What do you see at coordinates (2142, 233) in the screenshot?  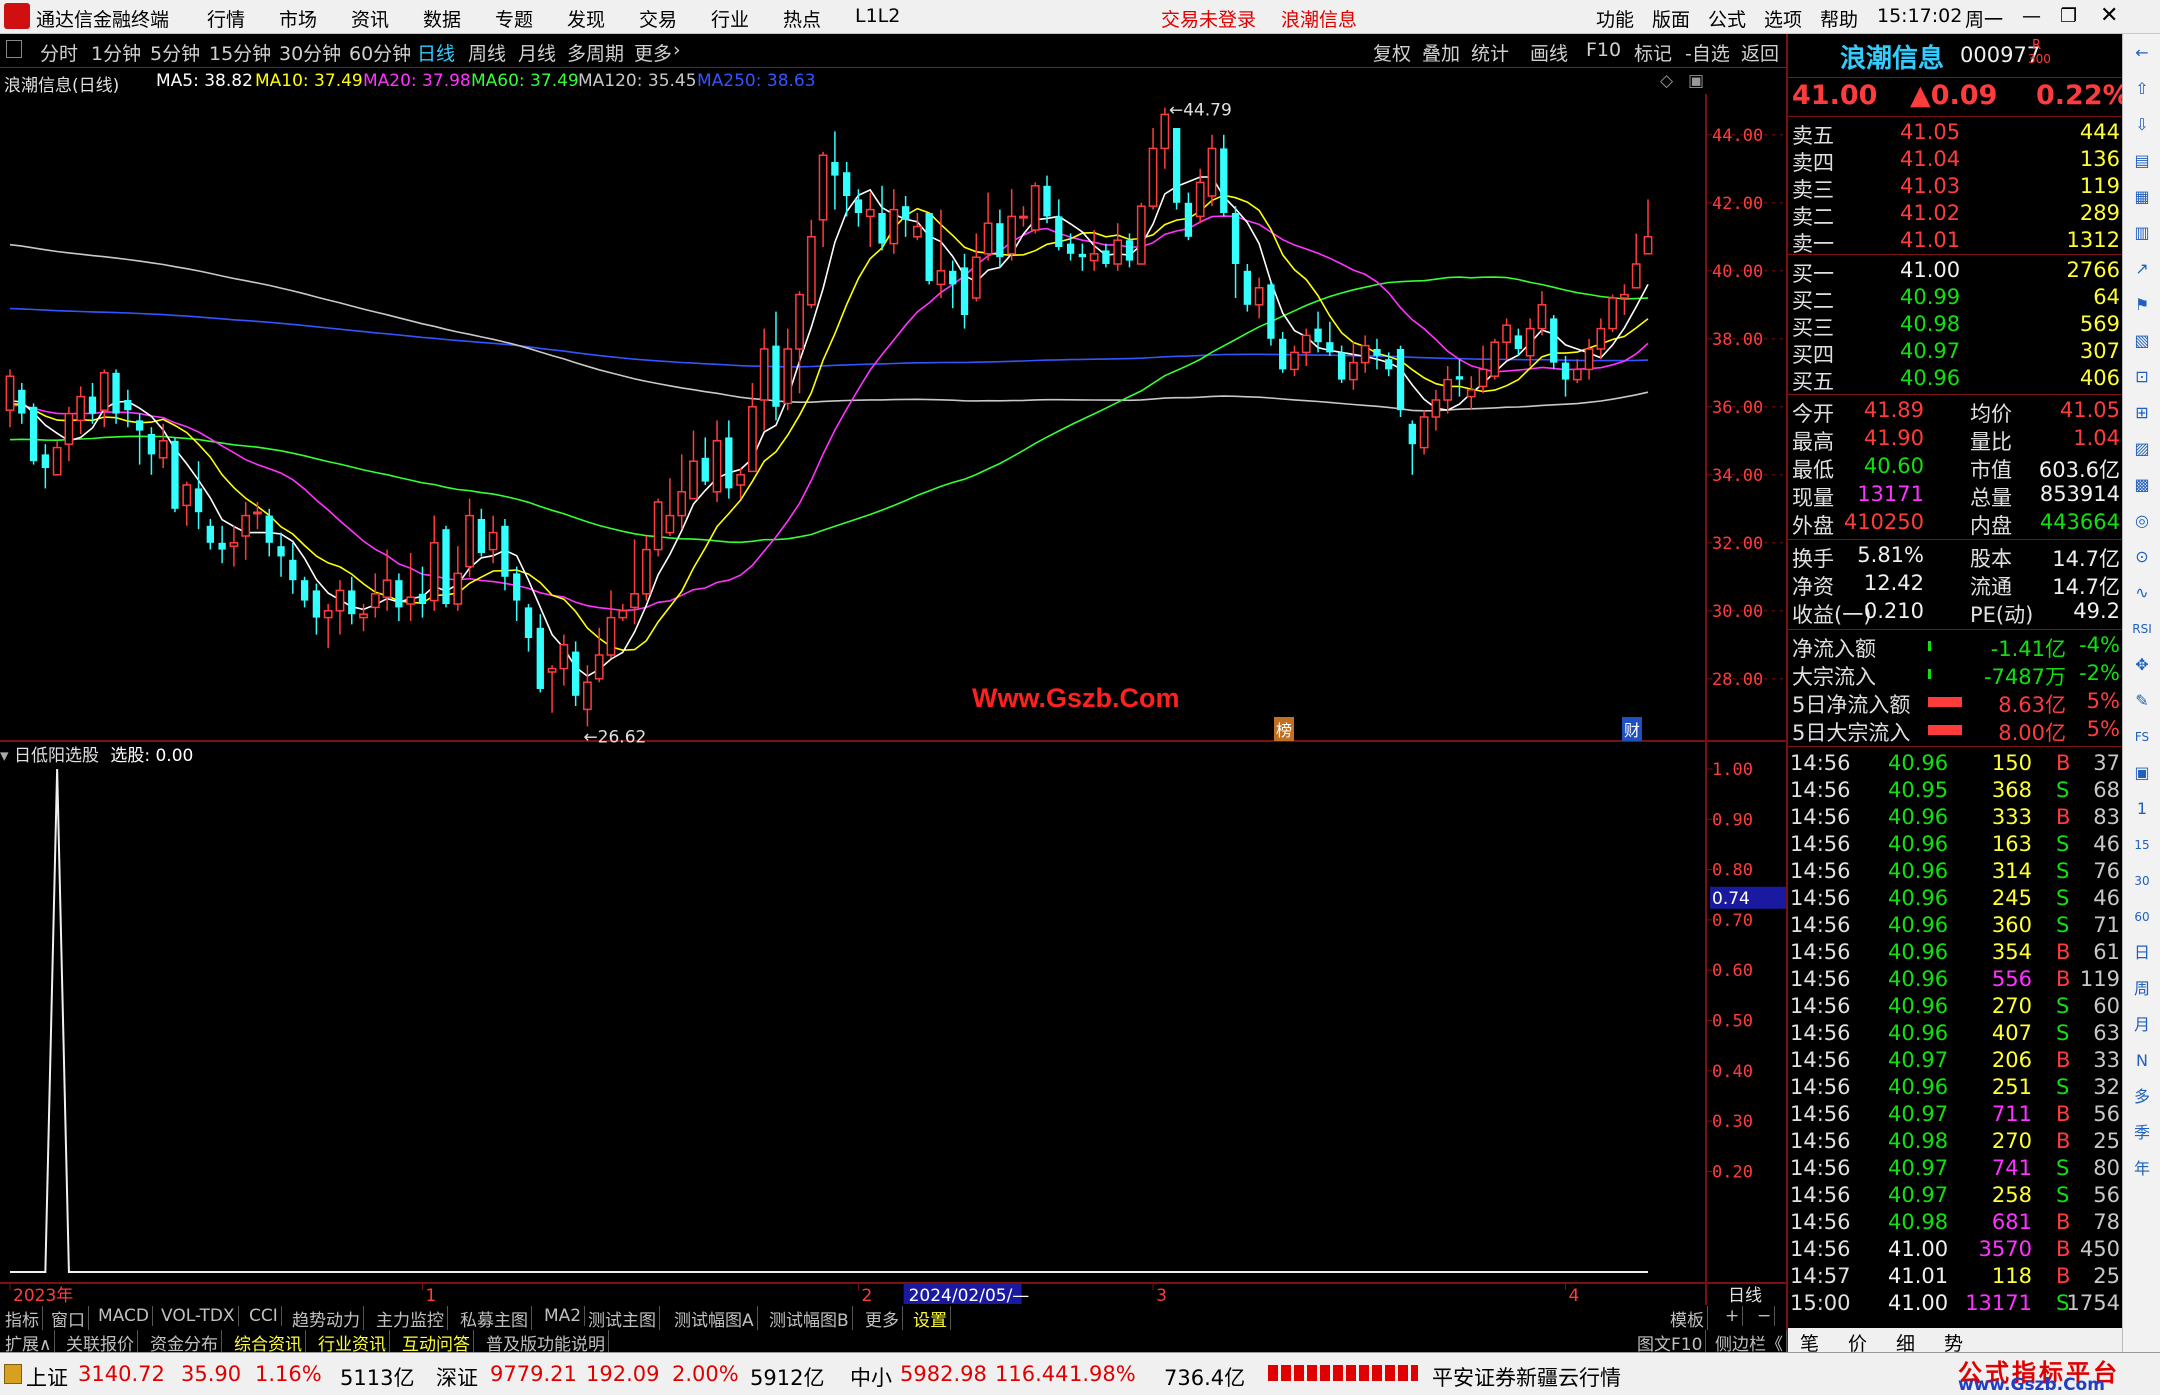 I see `tool-strip-icon: ▥` at bounding box center [2142, 233].